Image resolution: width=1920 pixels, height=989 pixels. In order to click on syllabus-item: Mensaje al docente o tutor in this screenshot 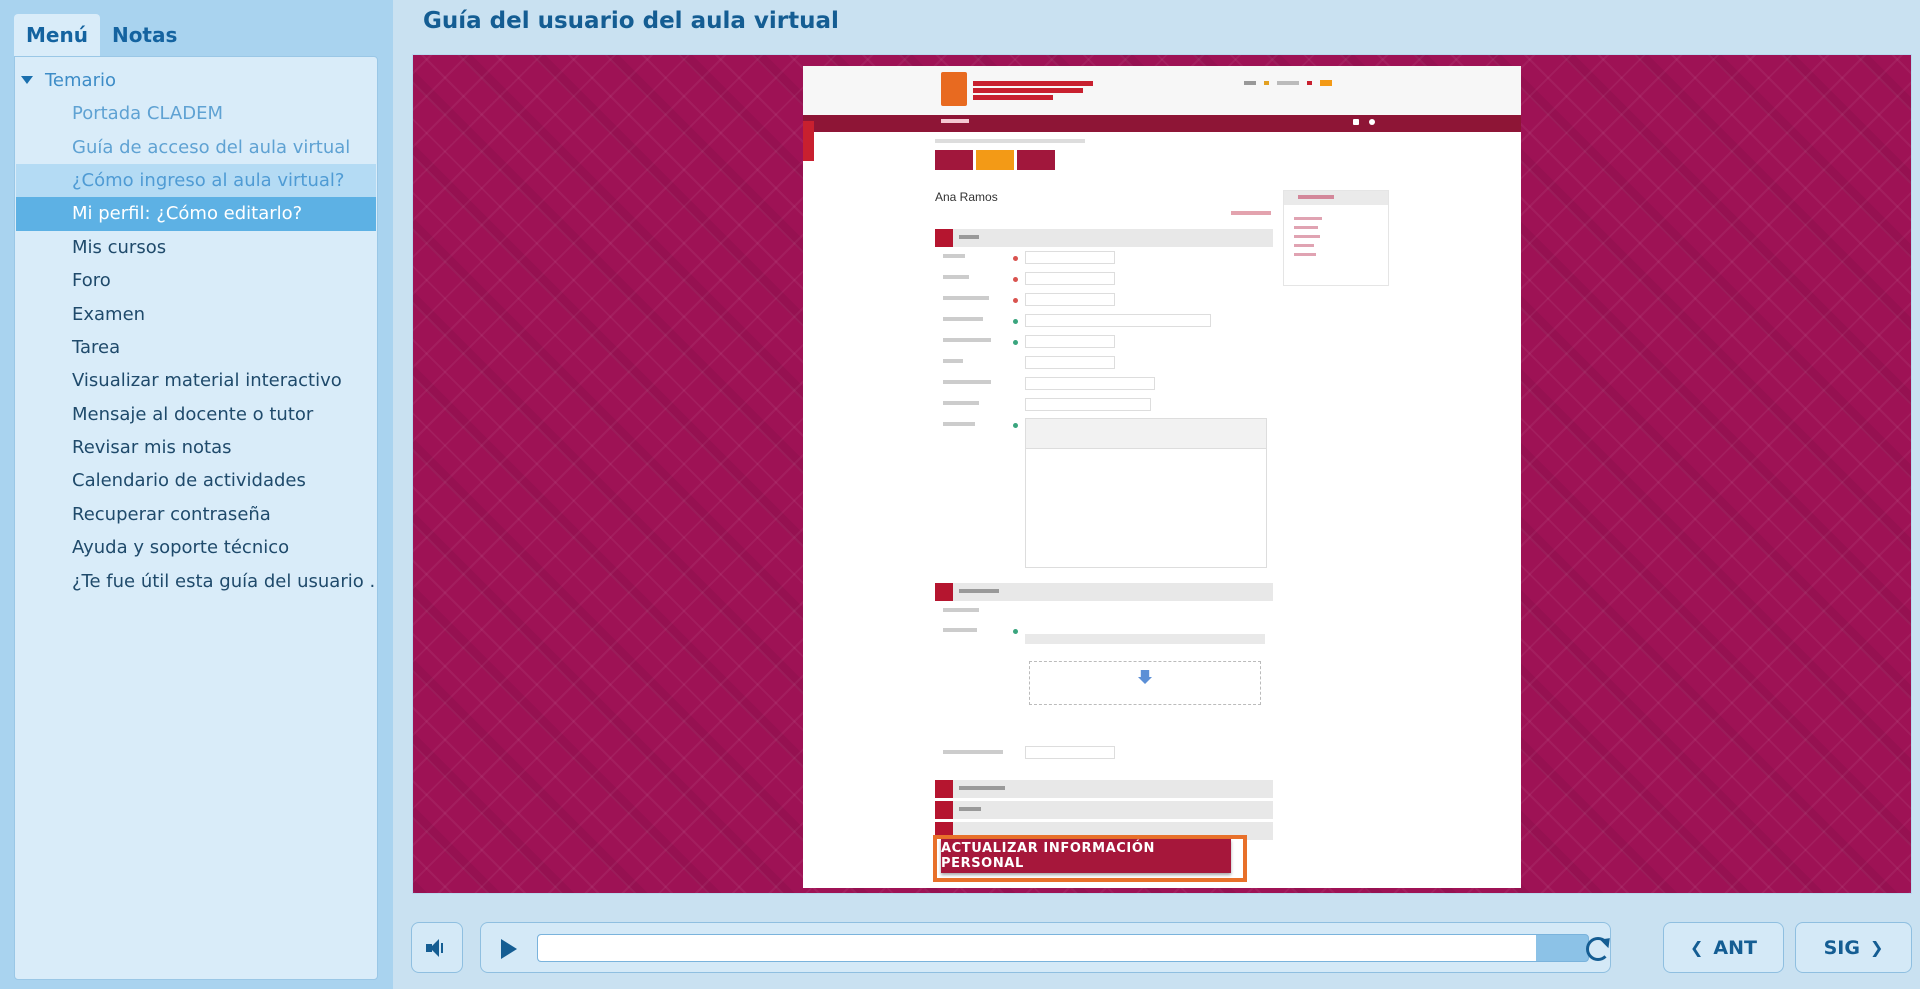, I will do `click(196, 414)`.